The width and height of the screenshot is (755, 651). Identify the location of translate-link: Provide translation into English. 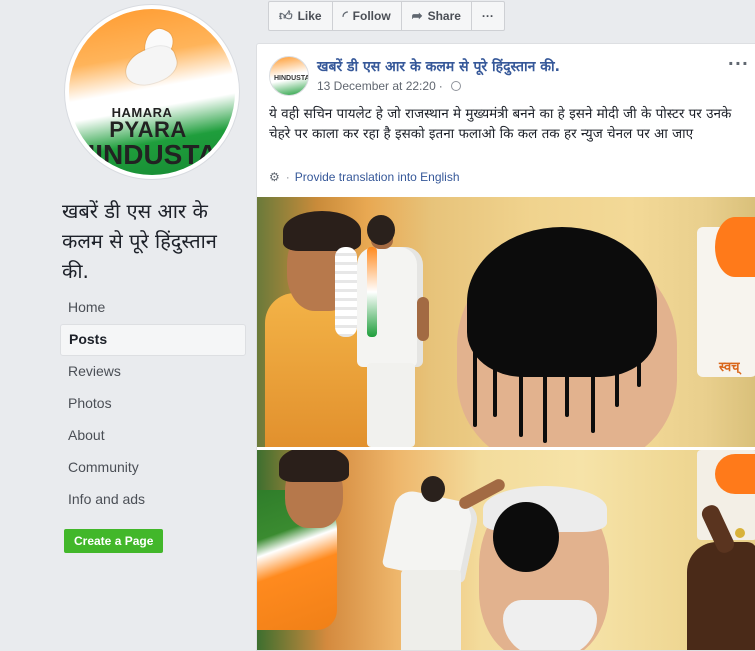
(377, 177).